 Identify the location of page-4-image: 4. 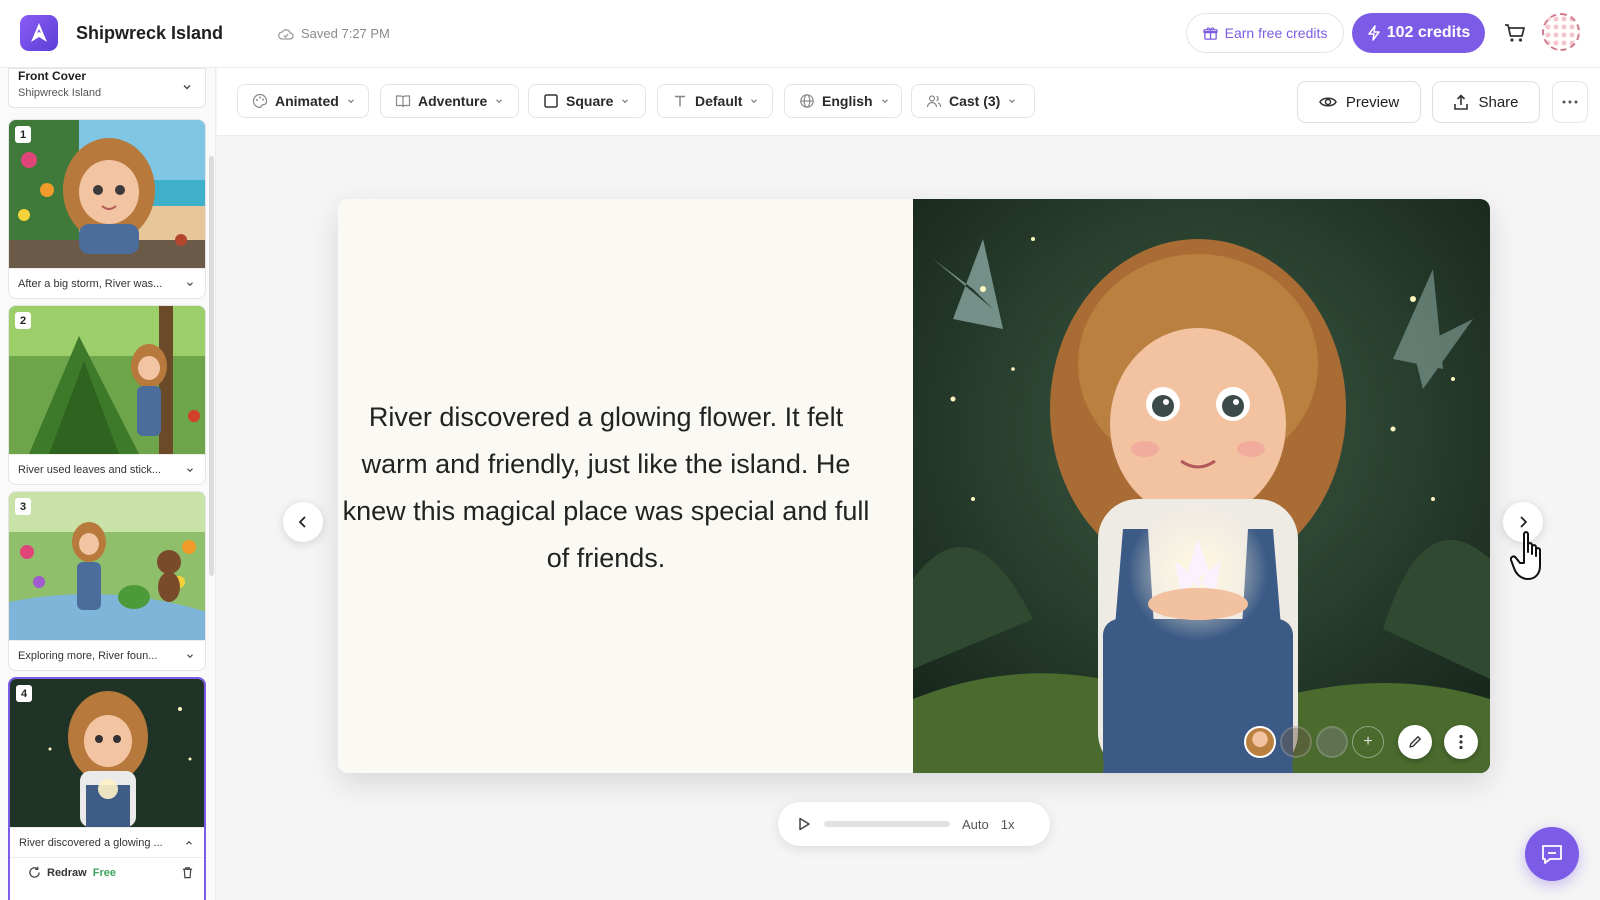
(107, 753).